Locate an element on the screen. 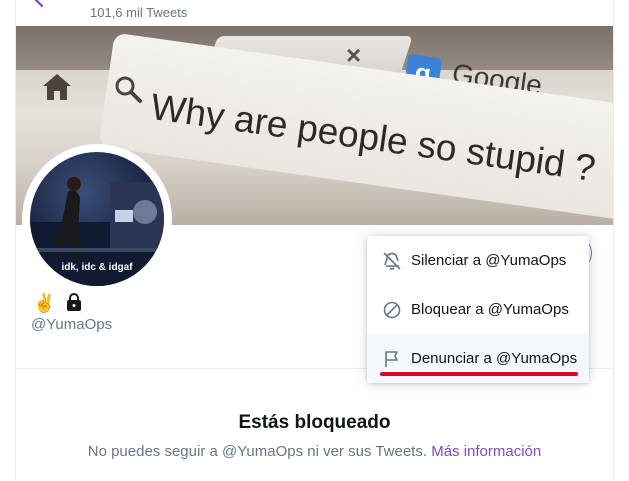 The height and width of the screenshot is (481, 629). menu-item-report-label: Denunciar a @YumaOps is located at coordinates (494, 358).